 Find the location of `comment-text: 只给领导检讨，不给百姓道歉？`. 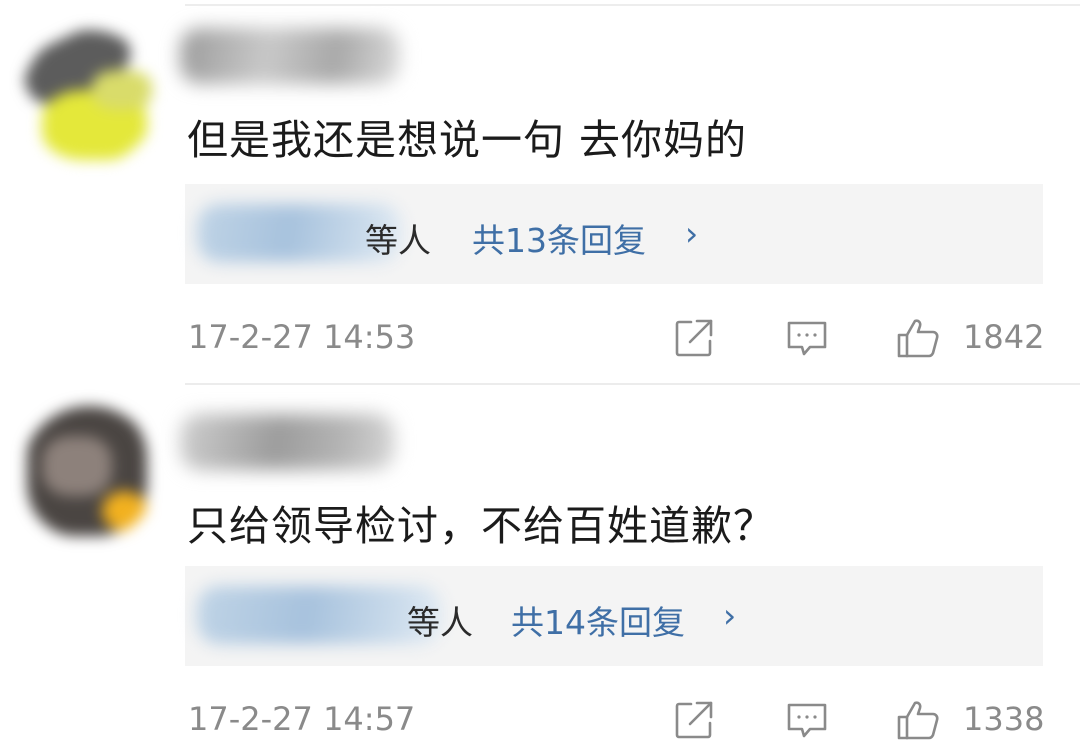

comment-text: 只给领导检讨，不给百姓道歉？ is located at coordinates (481, 526).